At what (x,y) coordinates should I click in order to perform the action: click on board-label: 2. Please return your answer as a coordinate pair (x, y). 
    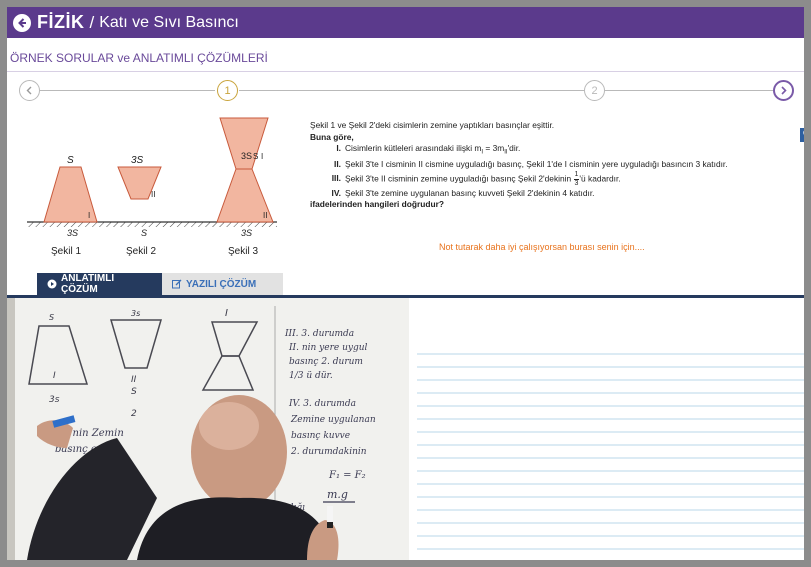
    Looking at the image, I should click on (134, 414).